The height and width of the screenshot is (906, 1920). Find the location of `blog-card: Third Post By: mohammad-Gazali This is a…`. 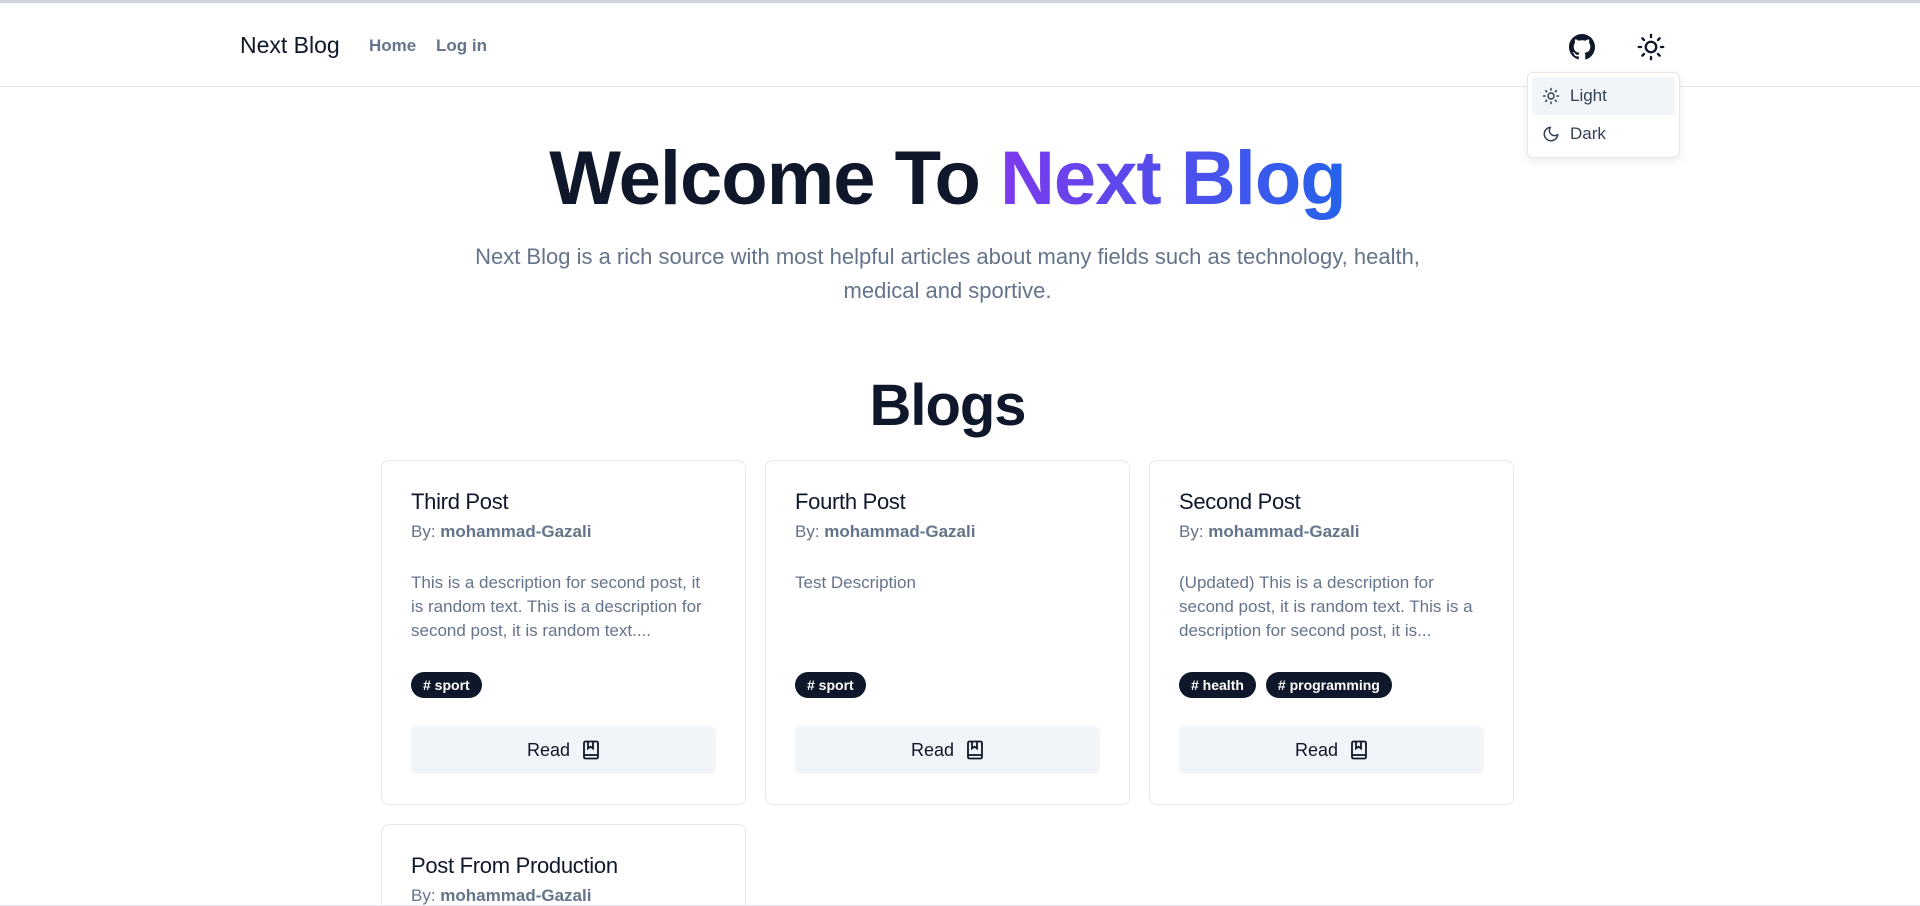

blog-card: Third Post By: mohammad-Gazali This is a… is located at coordinates (563, 632).